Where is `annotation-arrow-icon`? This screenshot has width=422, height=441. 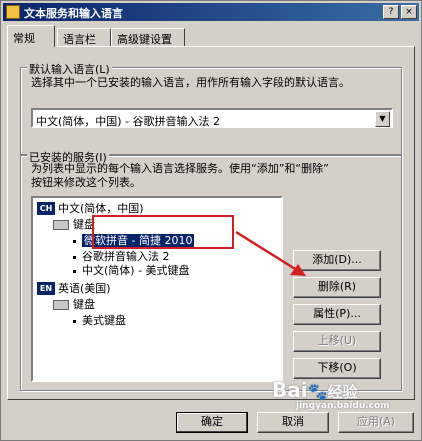
annotation-arrow-icon is located at coordinates (270, 253).